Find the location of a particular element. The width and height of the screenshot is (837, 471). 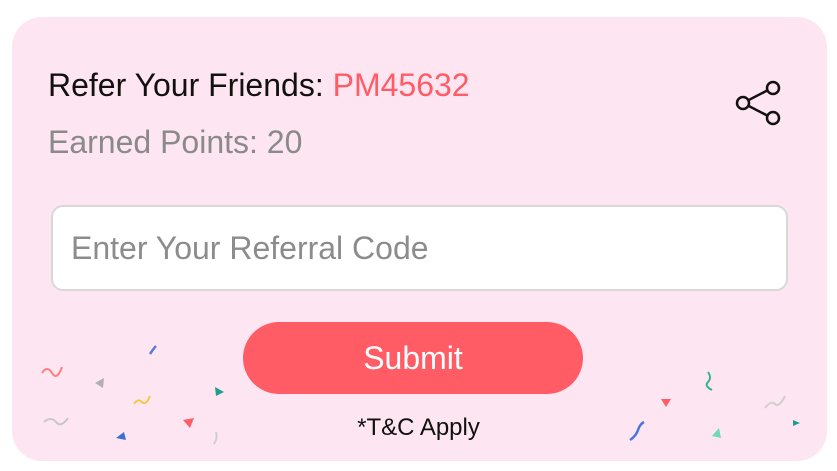

share-button is located at coordinates (758, 103).